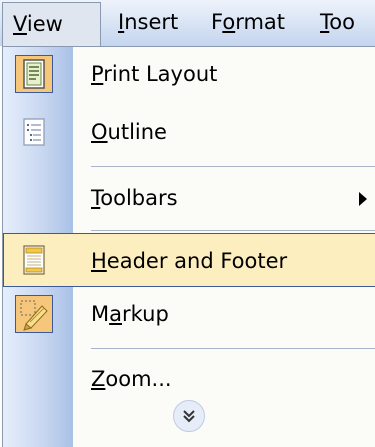  Describe the element at coordinates (342, 22) in the screenshot. I see `menu-tools-rest: oo` at that location.